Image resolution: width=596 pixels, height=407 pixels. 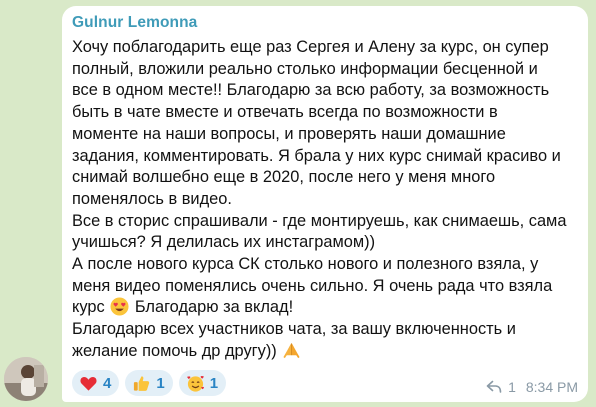 I want to click on reaction-heart: 4, so click(x=96, y=383).